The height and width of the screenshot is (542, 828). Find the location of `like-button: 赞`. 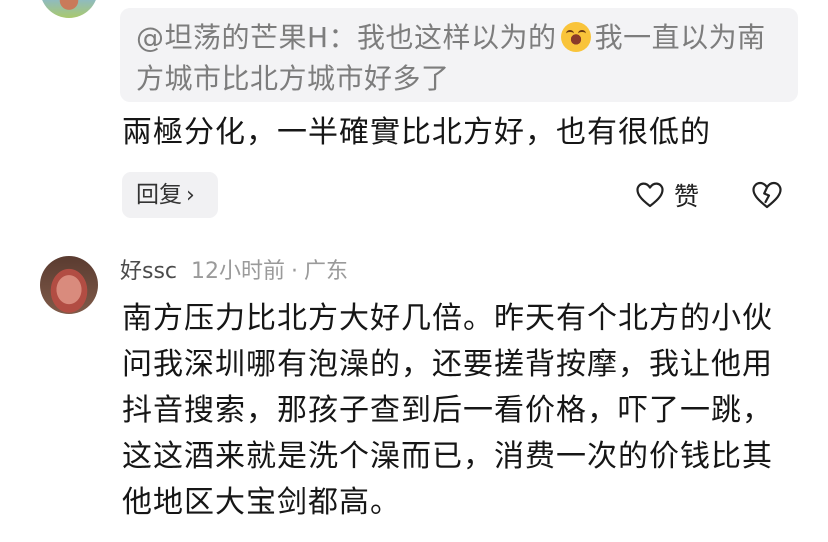

like-button: 赞 is located at coordinates (666, 195).